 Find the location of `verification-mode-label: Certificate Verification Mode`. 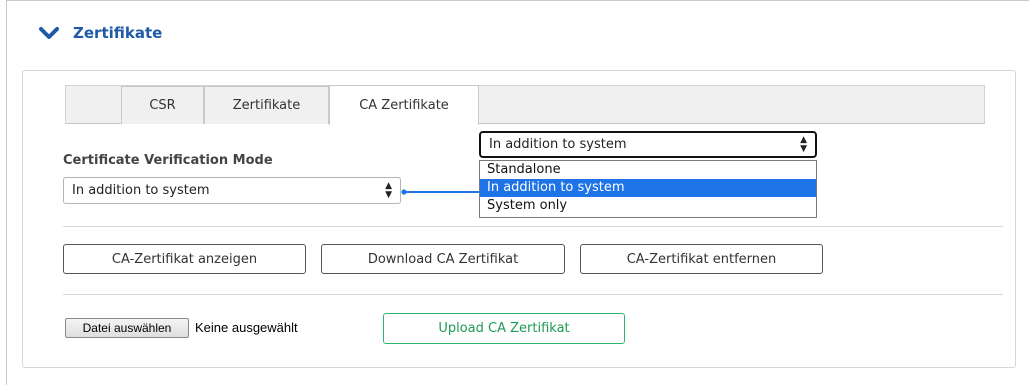

verification-mode-label: Certificate Verification Mode is located at coordinates (168, 160).